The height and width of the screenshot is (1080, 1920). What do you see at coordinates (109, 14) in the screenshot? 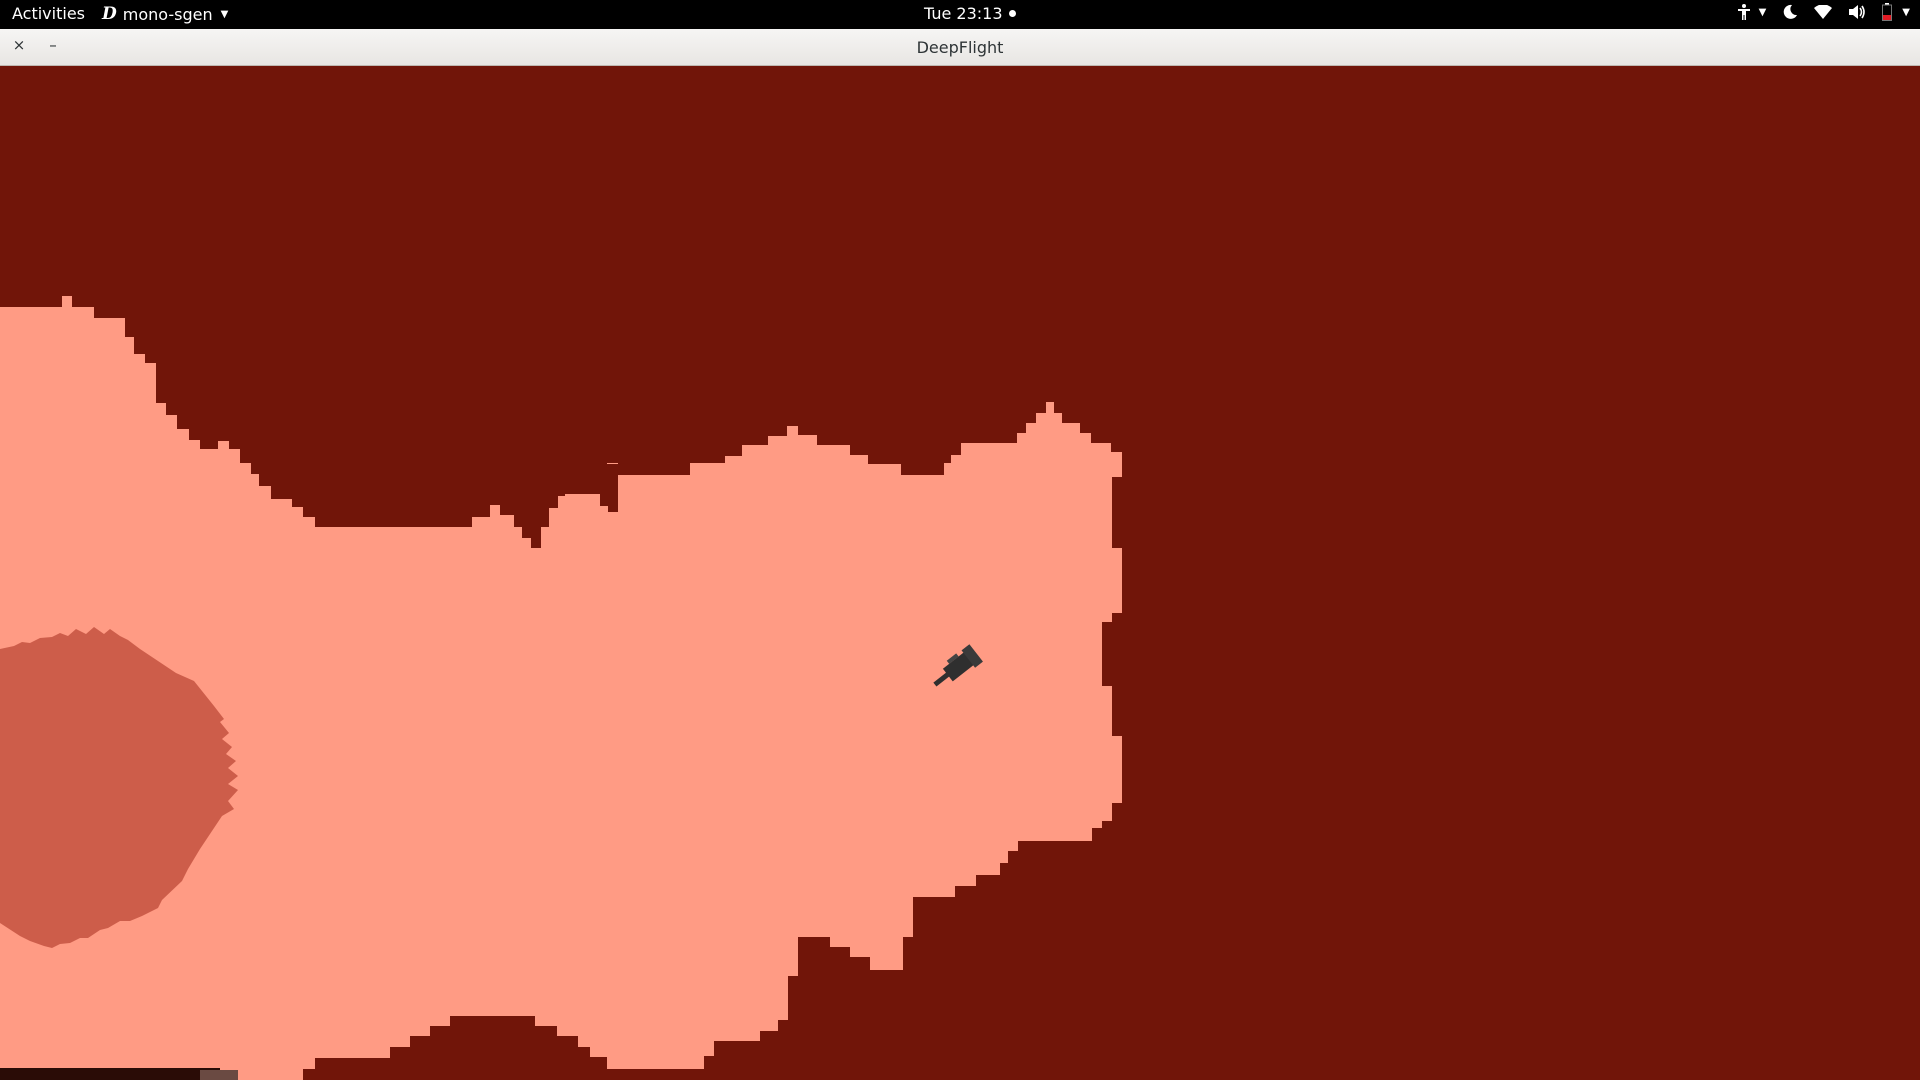
I see `app-icon: D` at bounding box center [109, 14].